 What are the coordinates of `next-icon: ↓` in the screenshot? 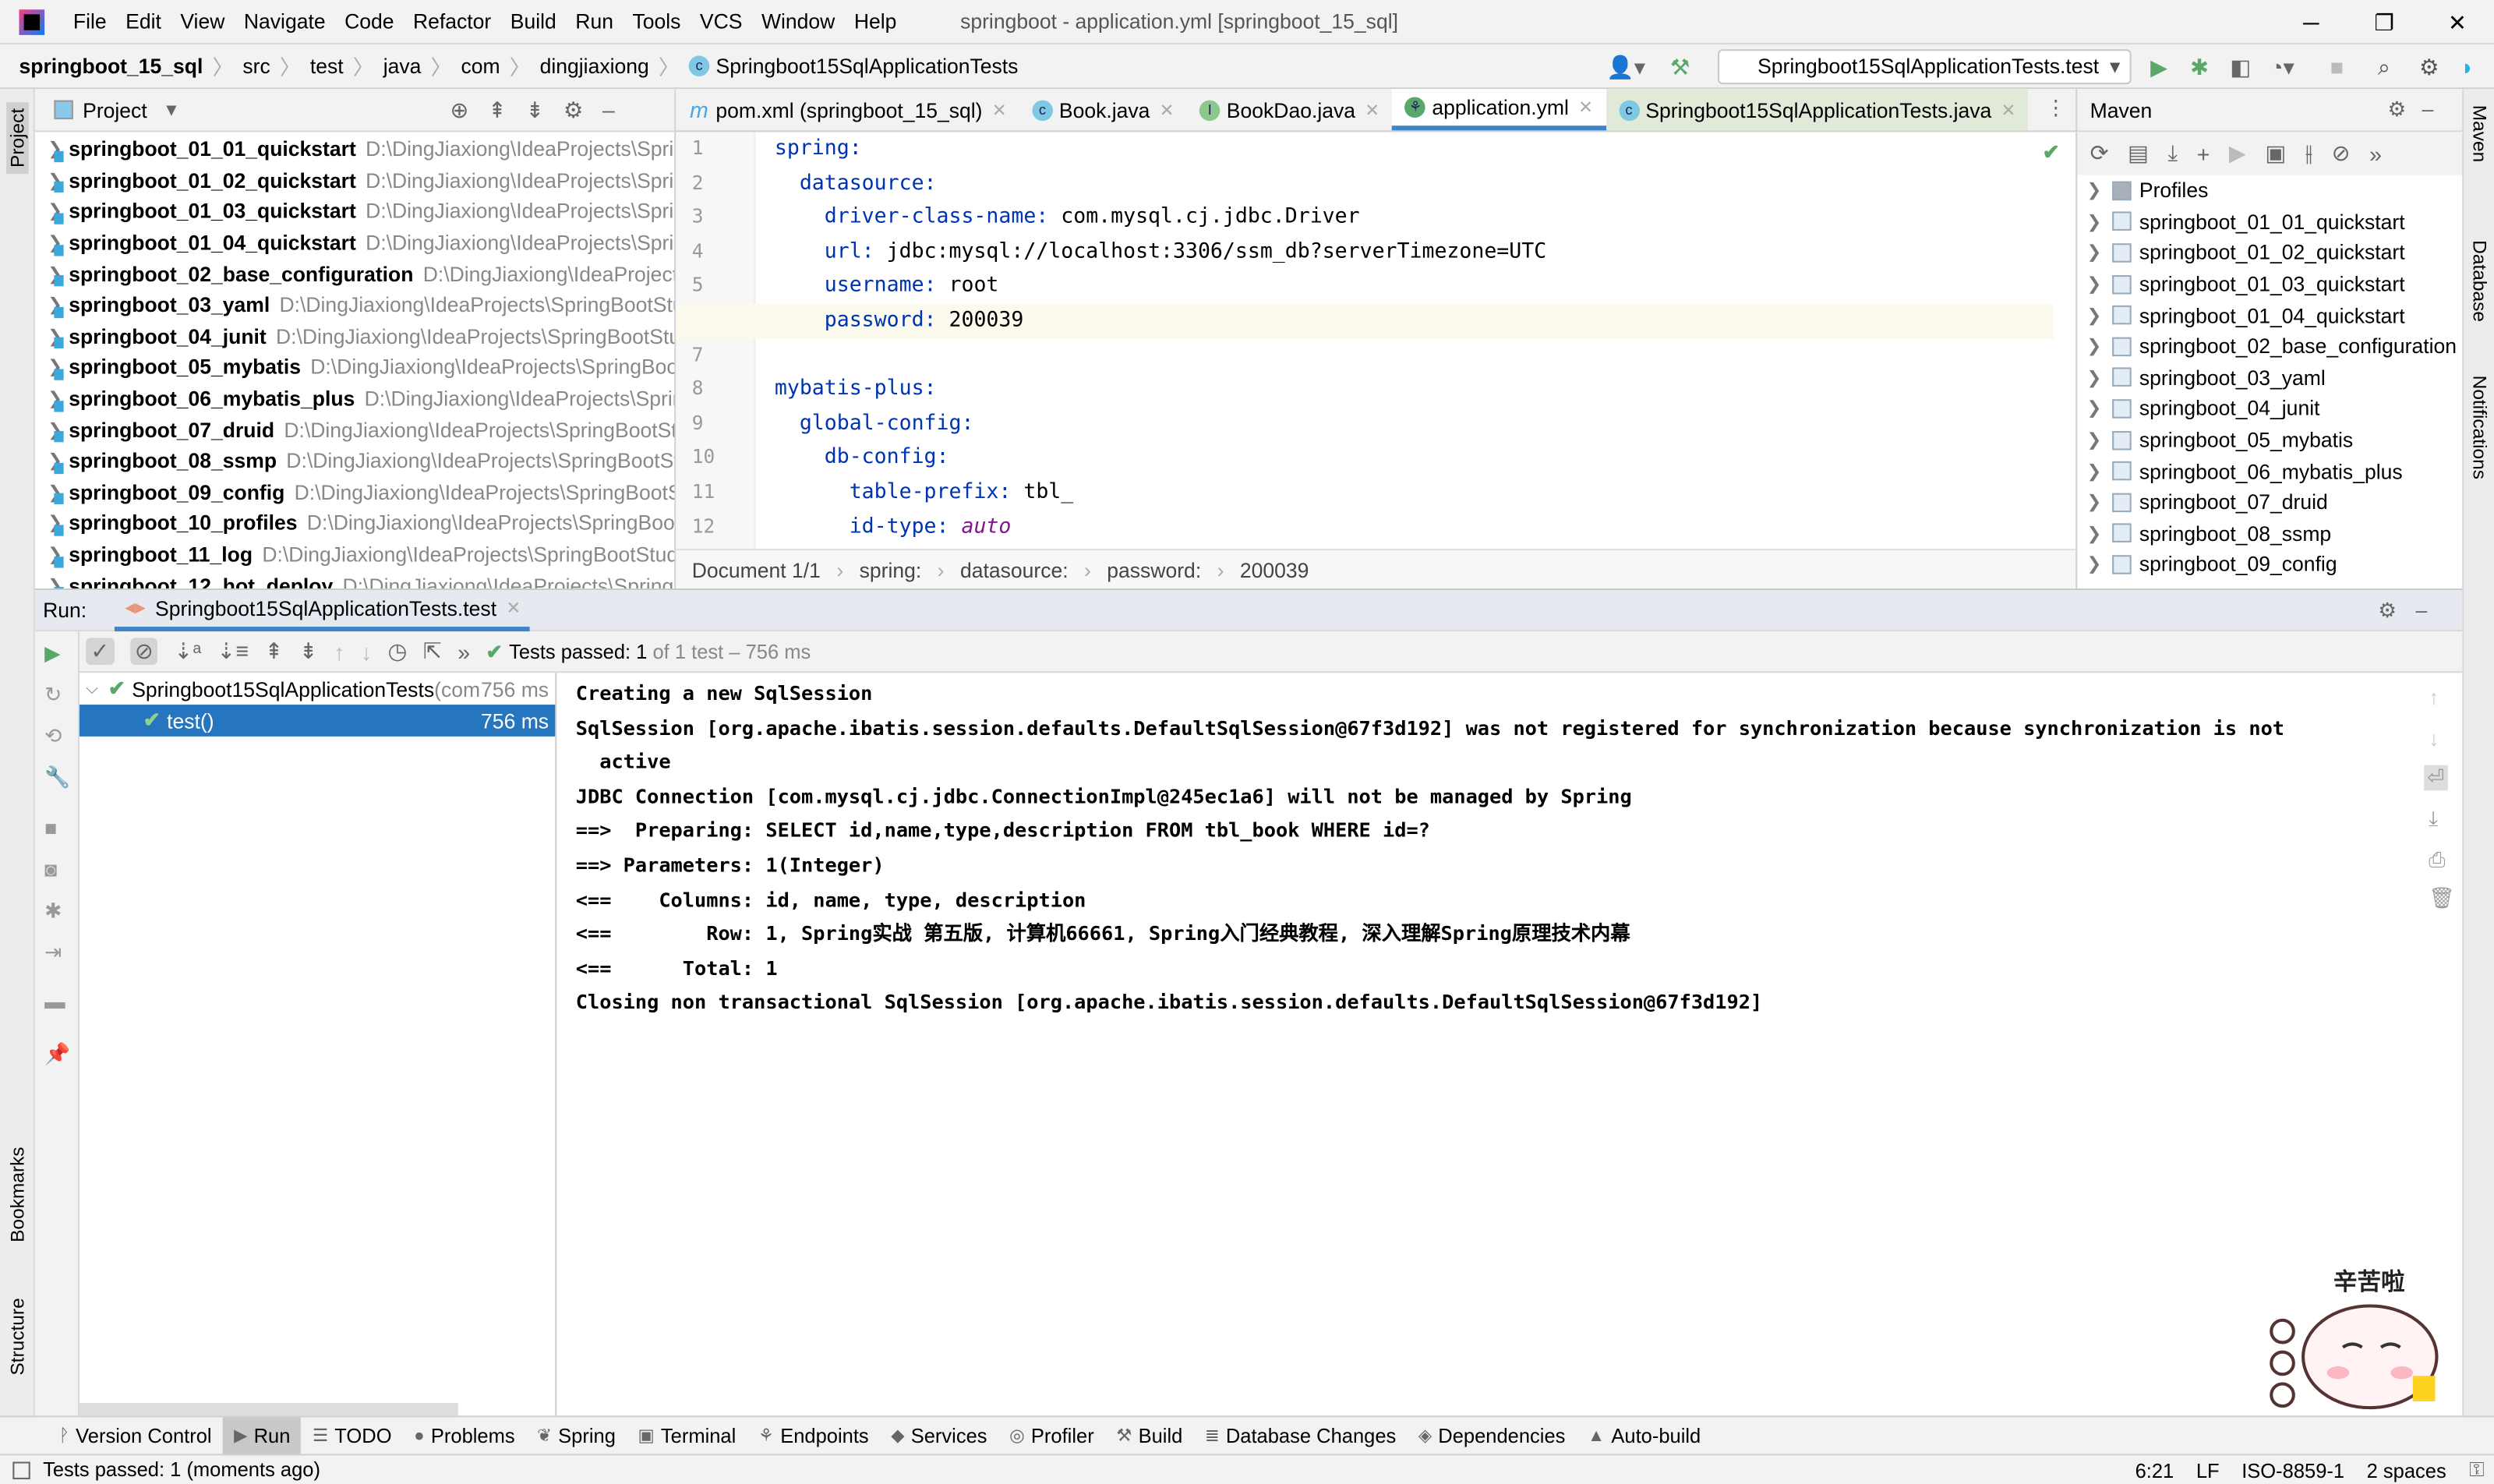 It's located at (366, 651).